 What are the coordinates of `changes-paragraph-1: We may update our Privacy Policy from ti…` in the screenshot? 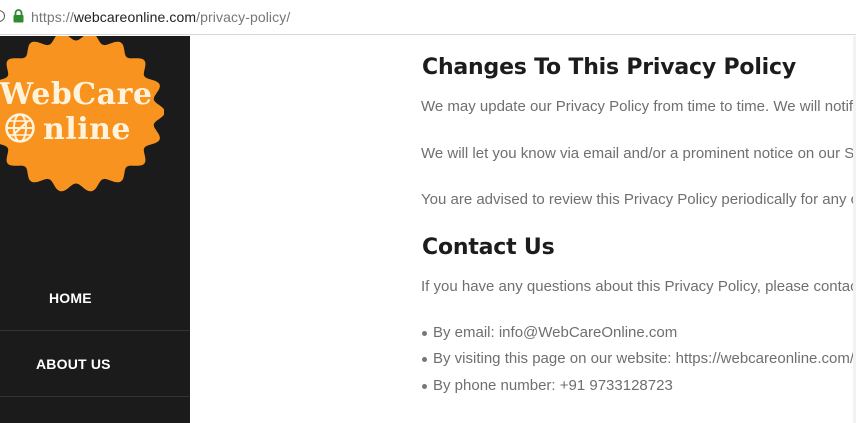 It's located at (638, 106).